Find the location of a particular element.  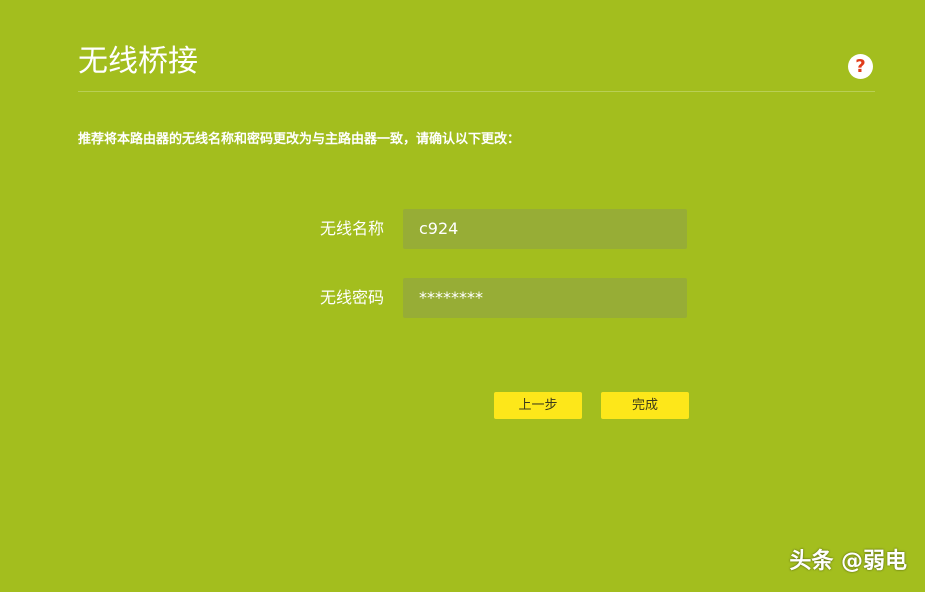

ssid-input is located at coordinates (545, 229).